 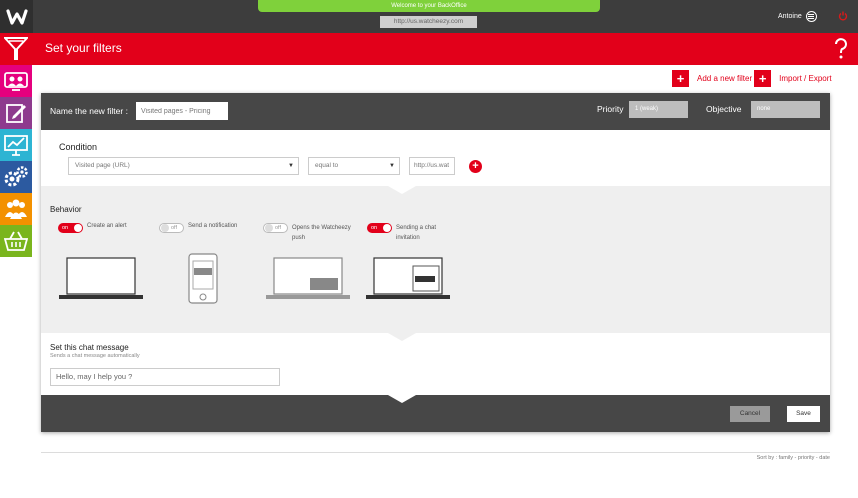 What do you see at coordinates (354, 166) in the screenshot?
I see `condition-operator-select: equal to ▼` at bounding box center [354, 166].